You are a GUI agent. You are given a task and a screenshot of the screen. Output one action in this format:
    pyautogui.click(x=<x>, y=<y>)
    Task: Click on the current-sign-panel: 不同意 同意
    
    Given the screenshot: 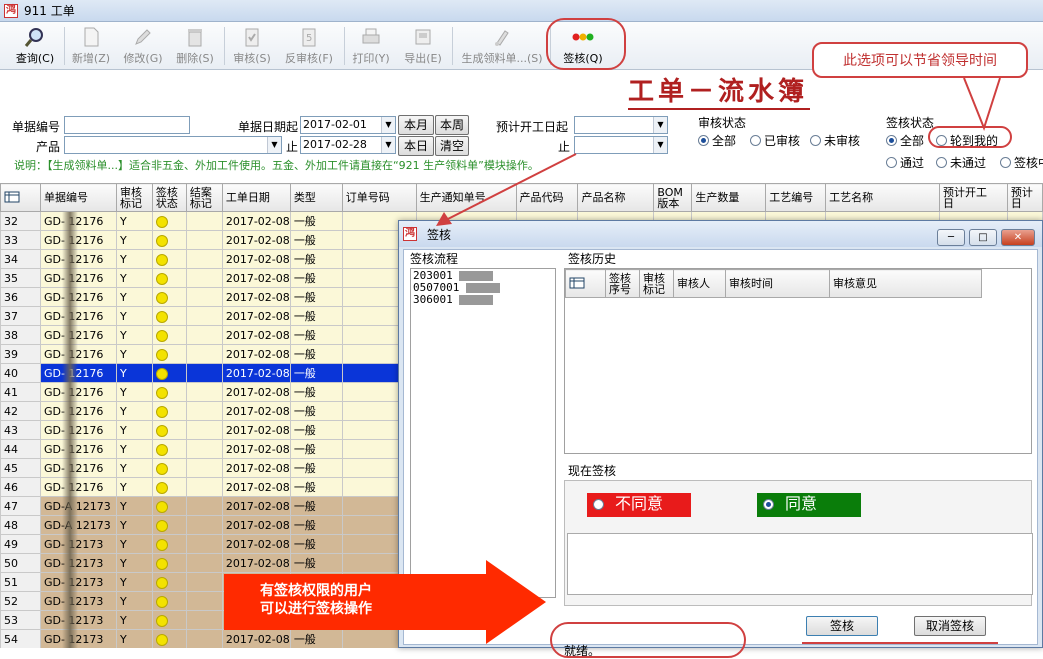 What is the action you would take?
    pyautogui.click(x=798, y=543)
    